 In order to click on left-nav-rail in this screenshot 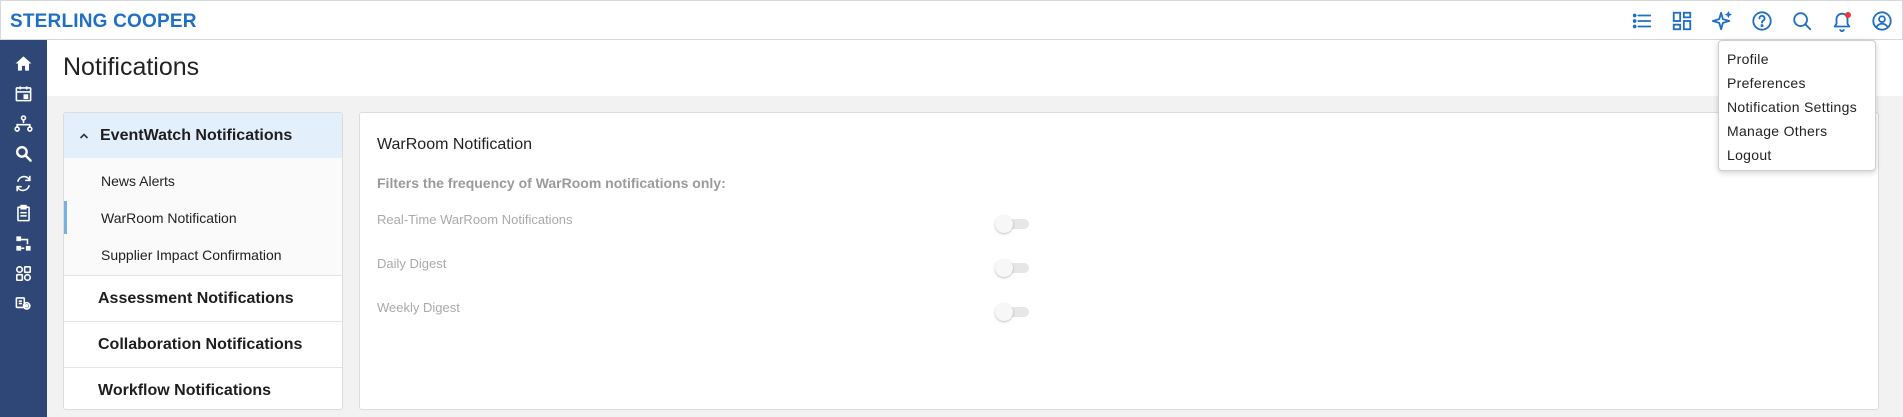, I will do `click(23, 228)`.